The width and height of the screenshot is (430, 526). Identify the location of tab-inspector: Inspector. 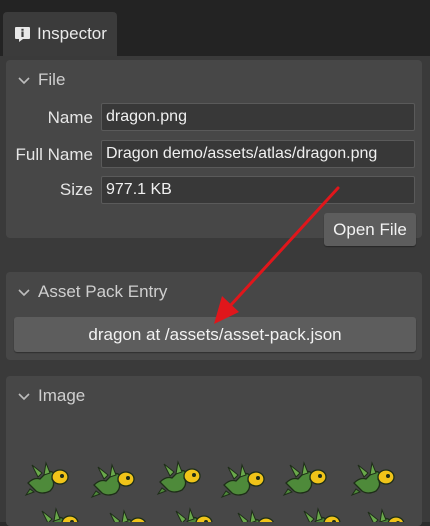
(60, 34).